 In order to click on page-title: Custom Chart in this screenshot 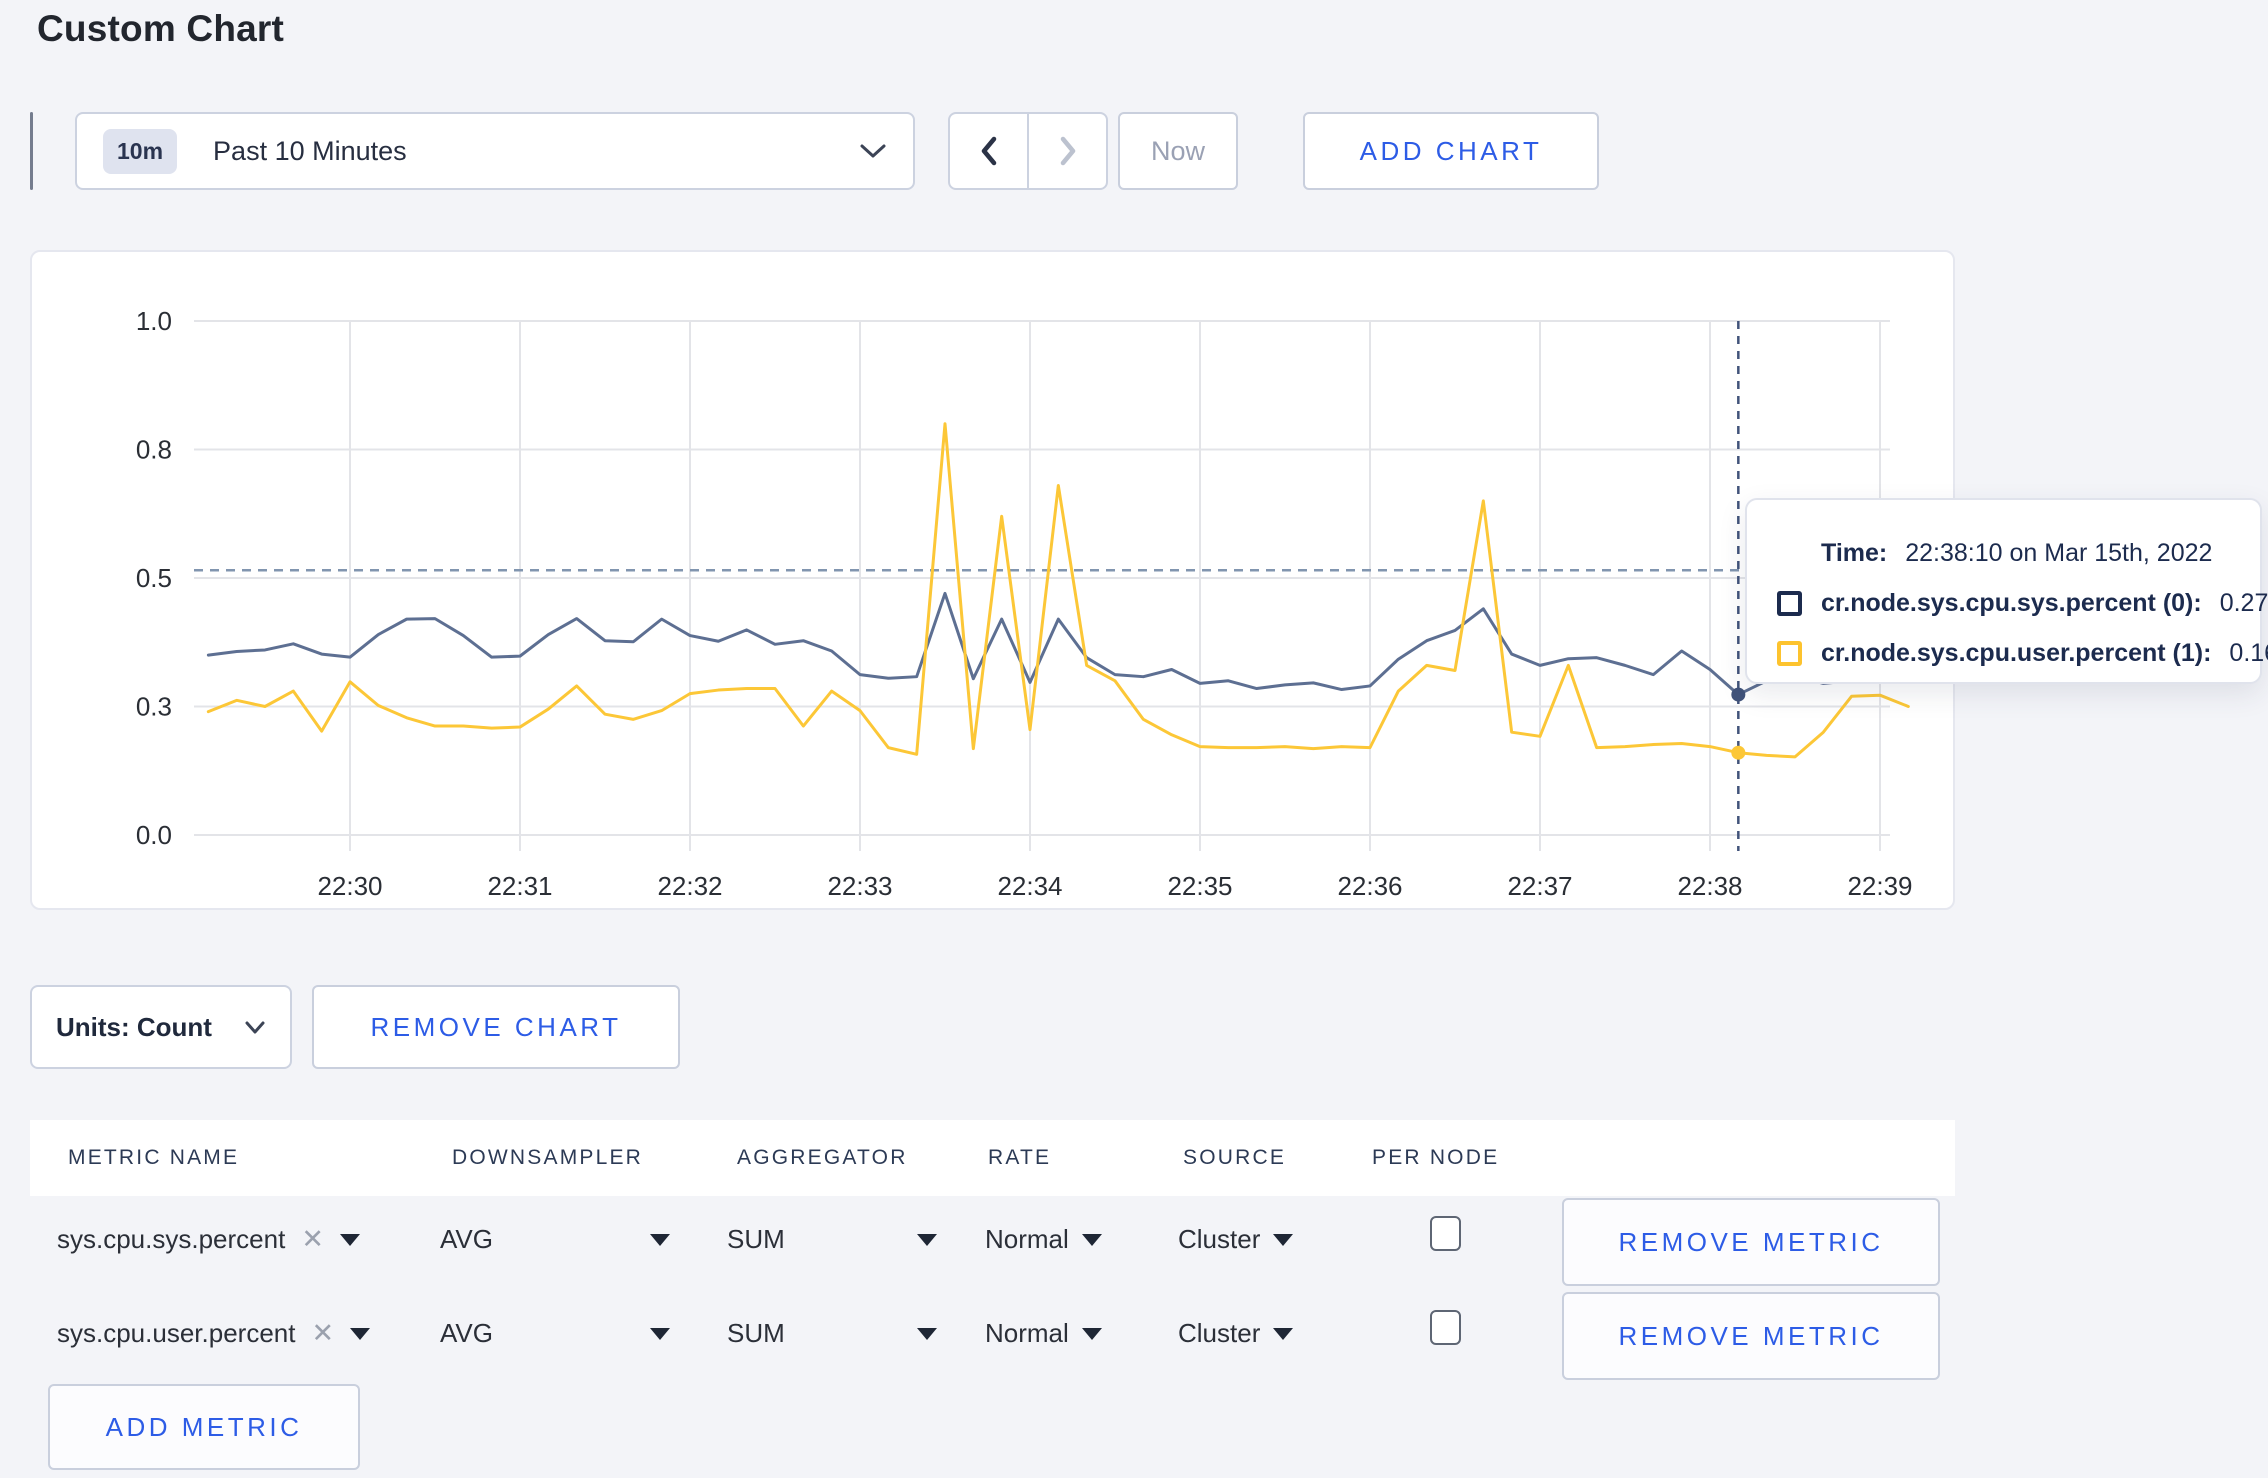, I will do `click(161, 28)`.